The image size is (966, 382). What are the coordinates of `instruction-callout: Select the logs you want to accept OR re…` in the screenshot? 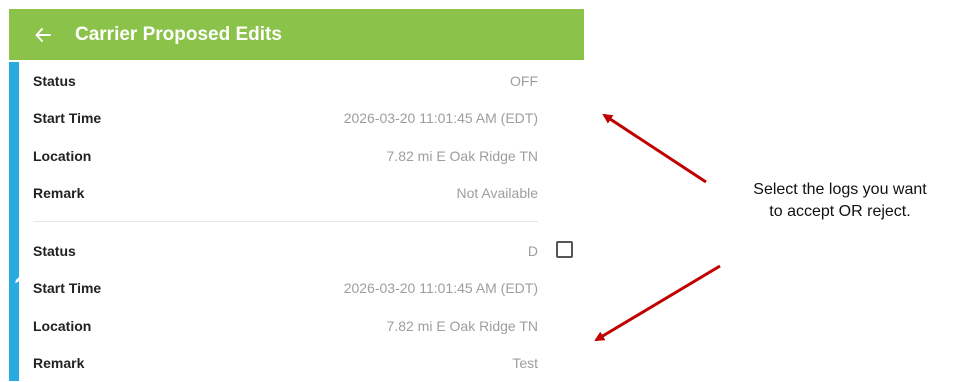 It's located at (840, 201).